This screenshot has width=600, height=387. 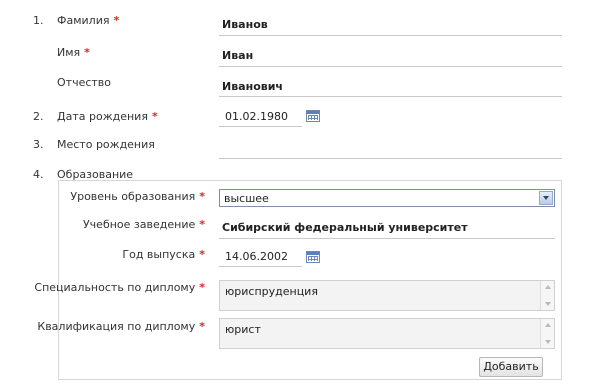 I want to click on middlename-field-underline, so click(x=390, y=96).